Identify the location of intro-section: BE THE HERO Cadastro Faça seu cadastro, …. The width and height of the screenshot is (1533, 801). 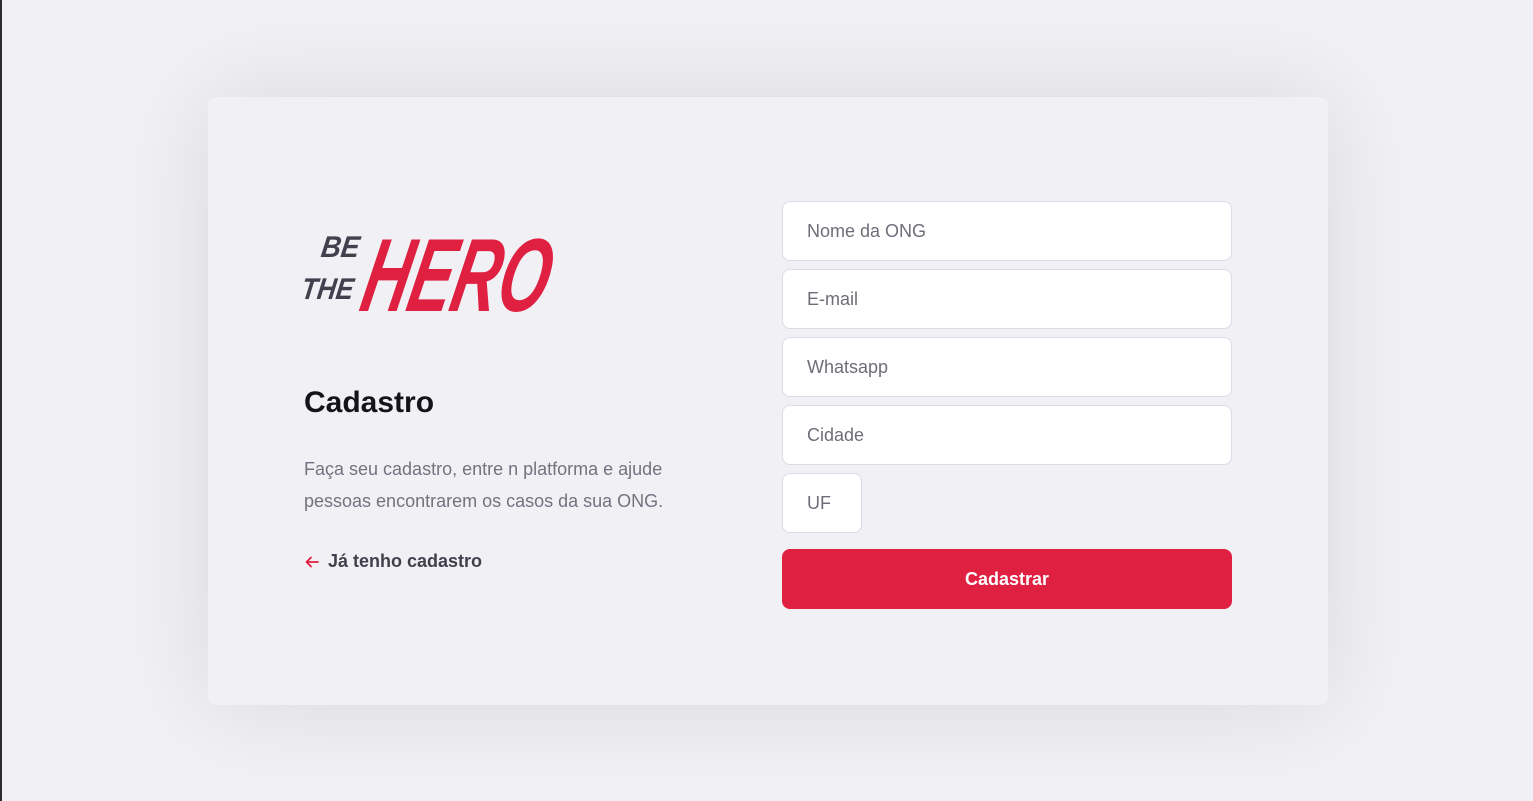
(494, 393).